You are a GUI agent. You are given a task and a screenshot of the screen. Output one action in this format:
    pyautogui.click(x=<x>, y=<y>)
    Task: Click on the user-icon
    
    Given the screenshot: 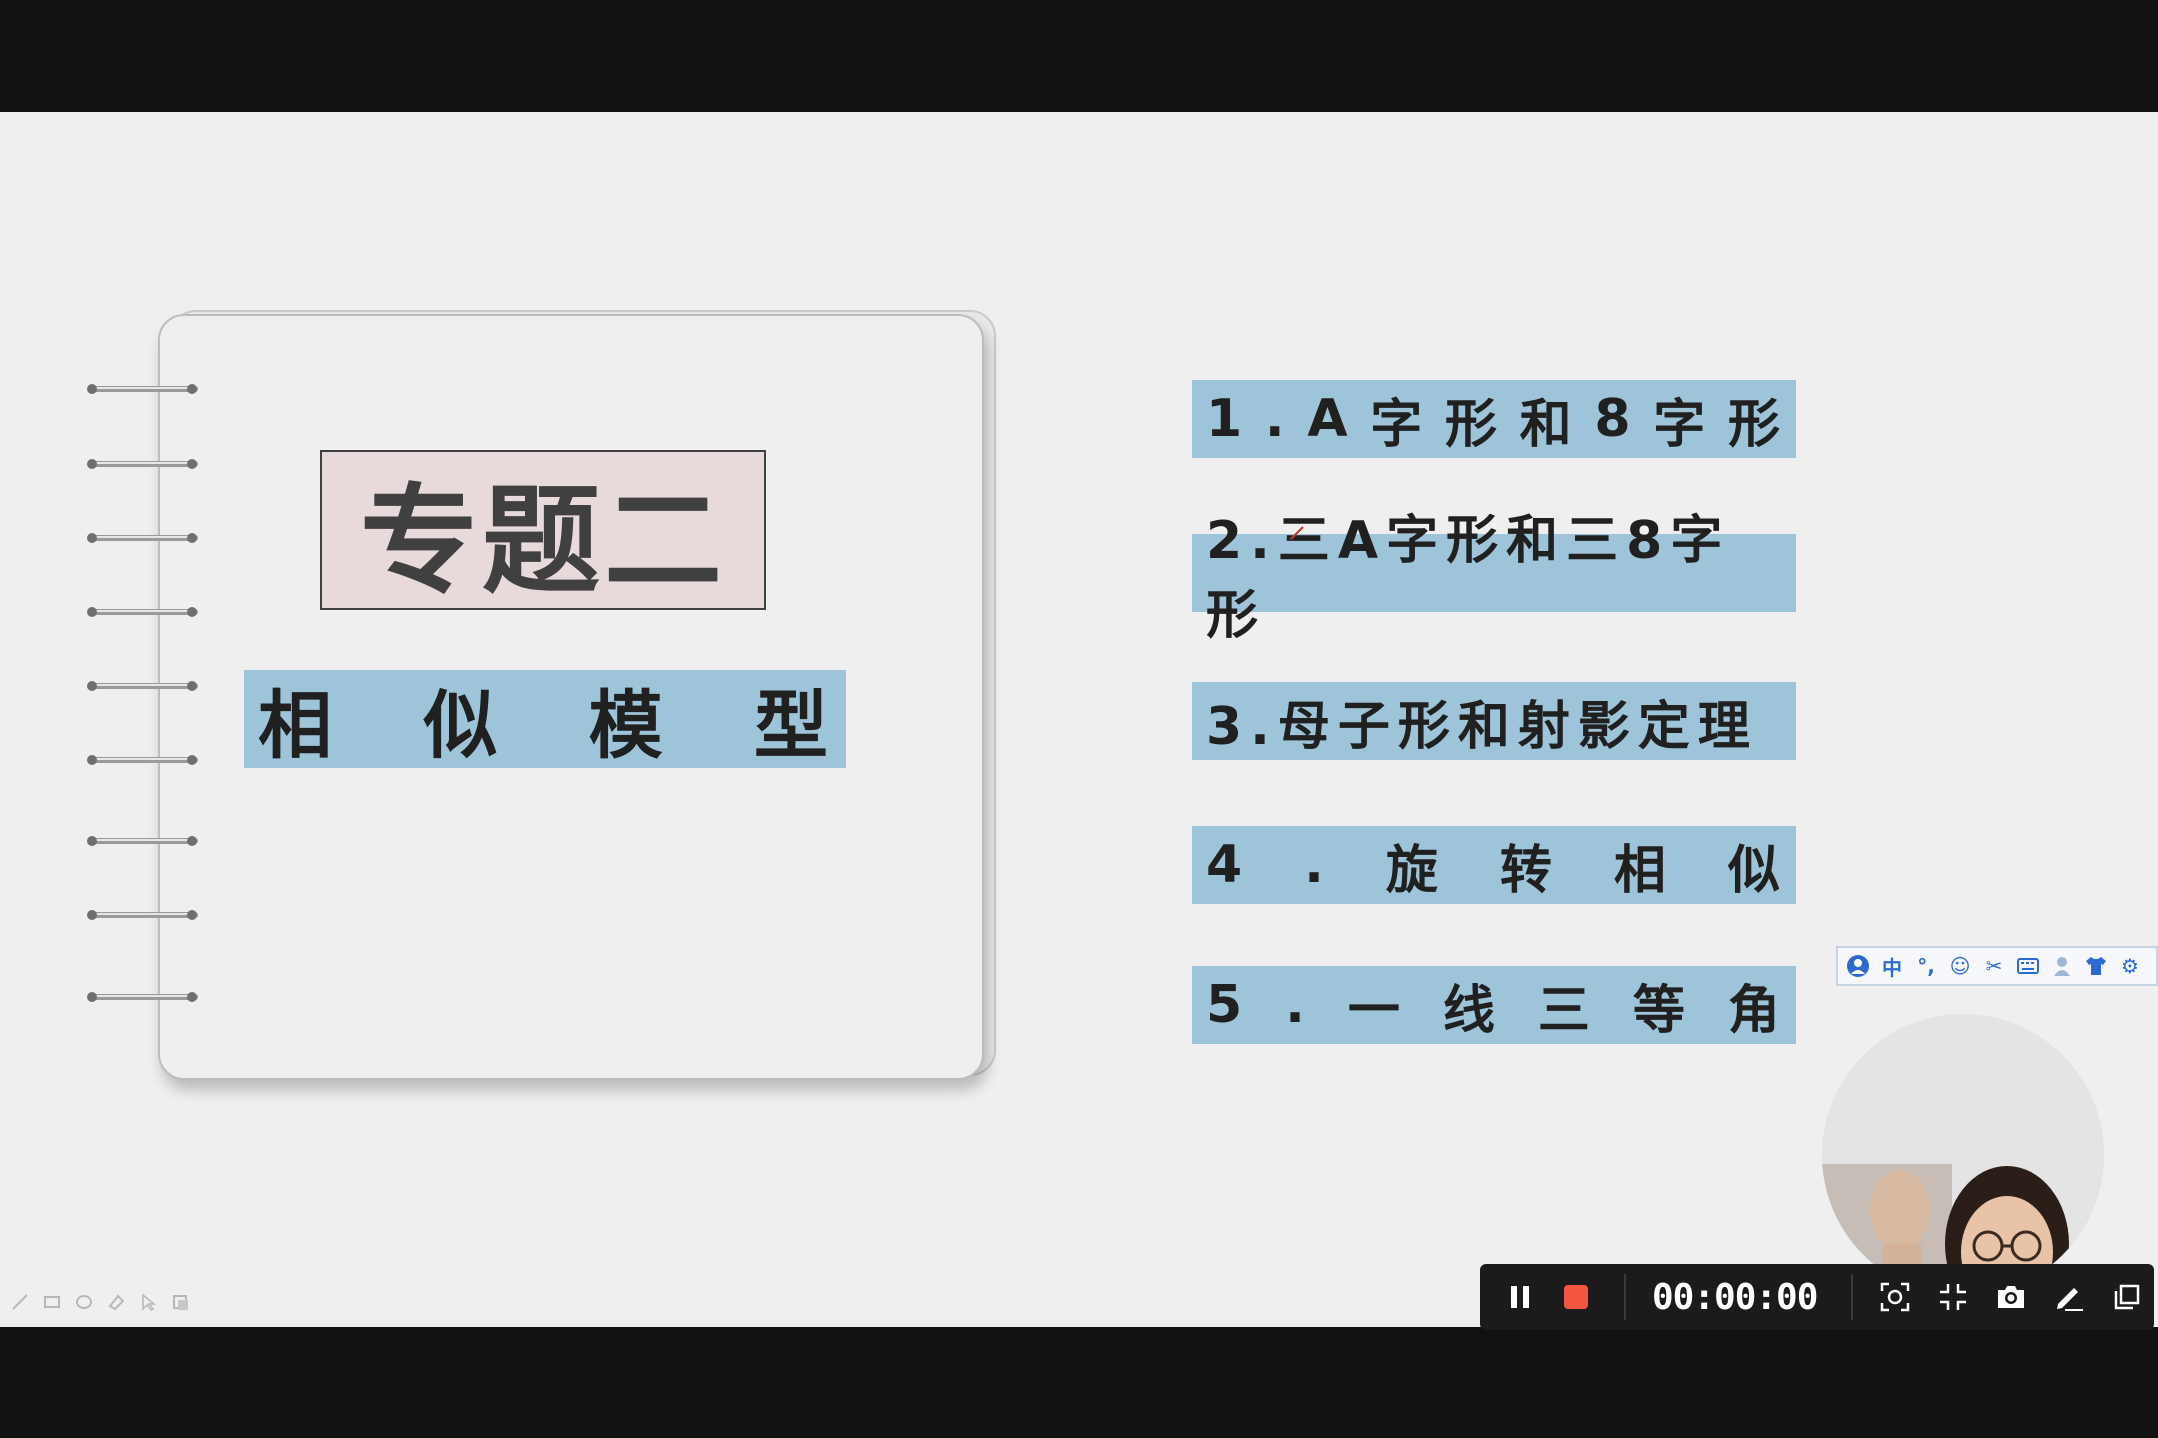 What is the action you would take?
    pyautogui.click(x=2062, y=966)
    